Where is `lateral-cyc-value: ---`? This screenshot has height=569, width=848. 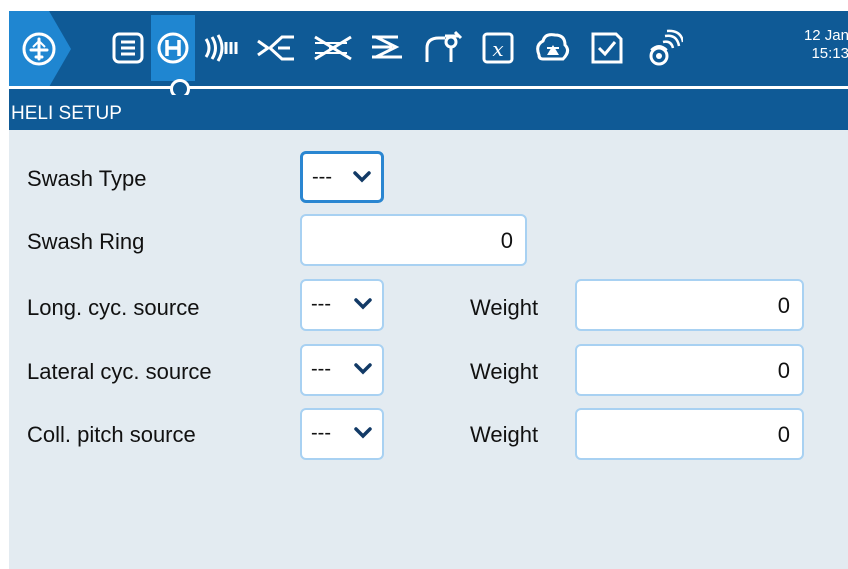
lateral-cyc-value: --- is located at coordinates (321, 369).